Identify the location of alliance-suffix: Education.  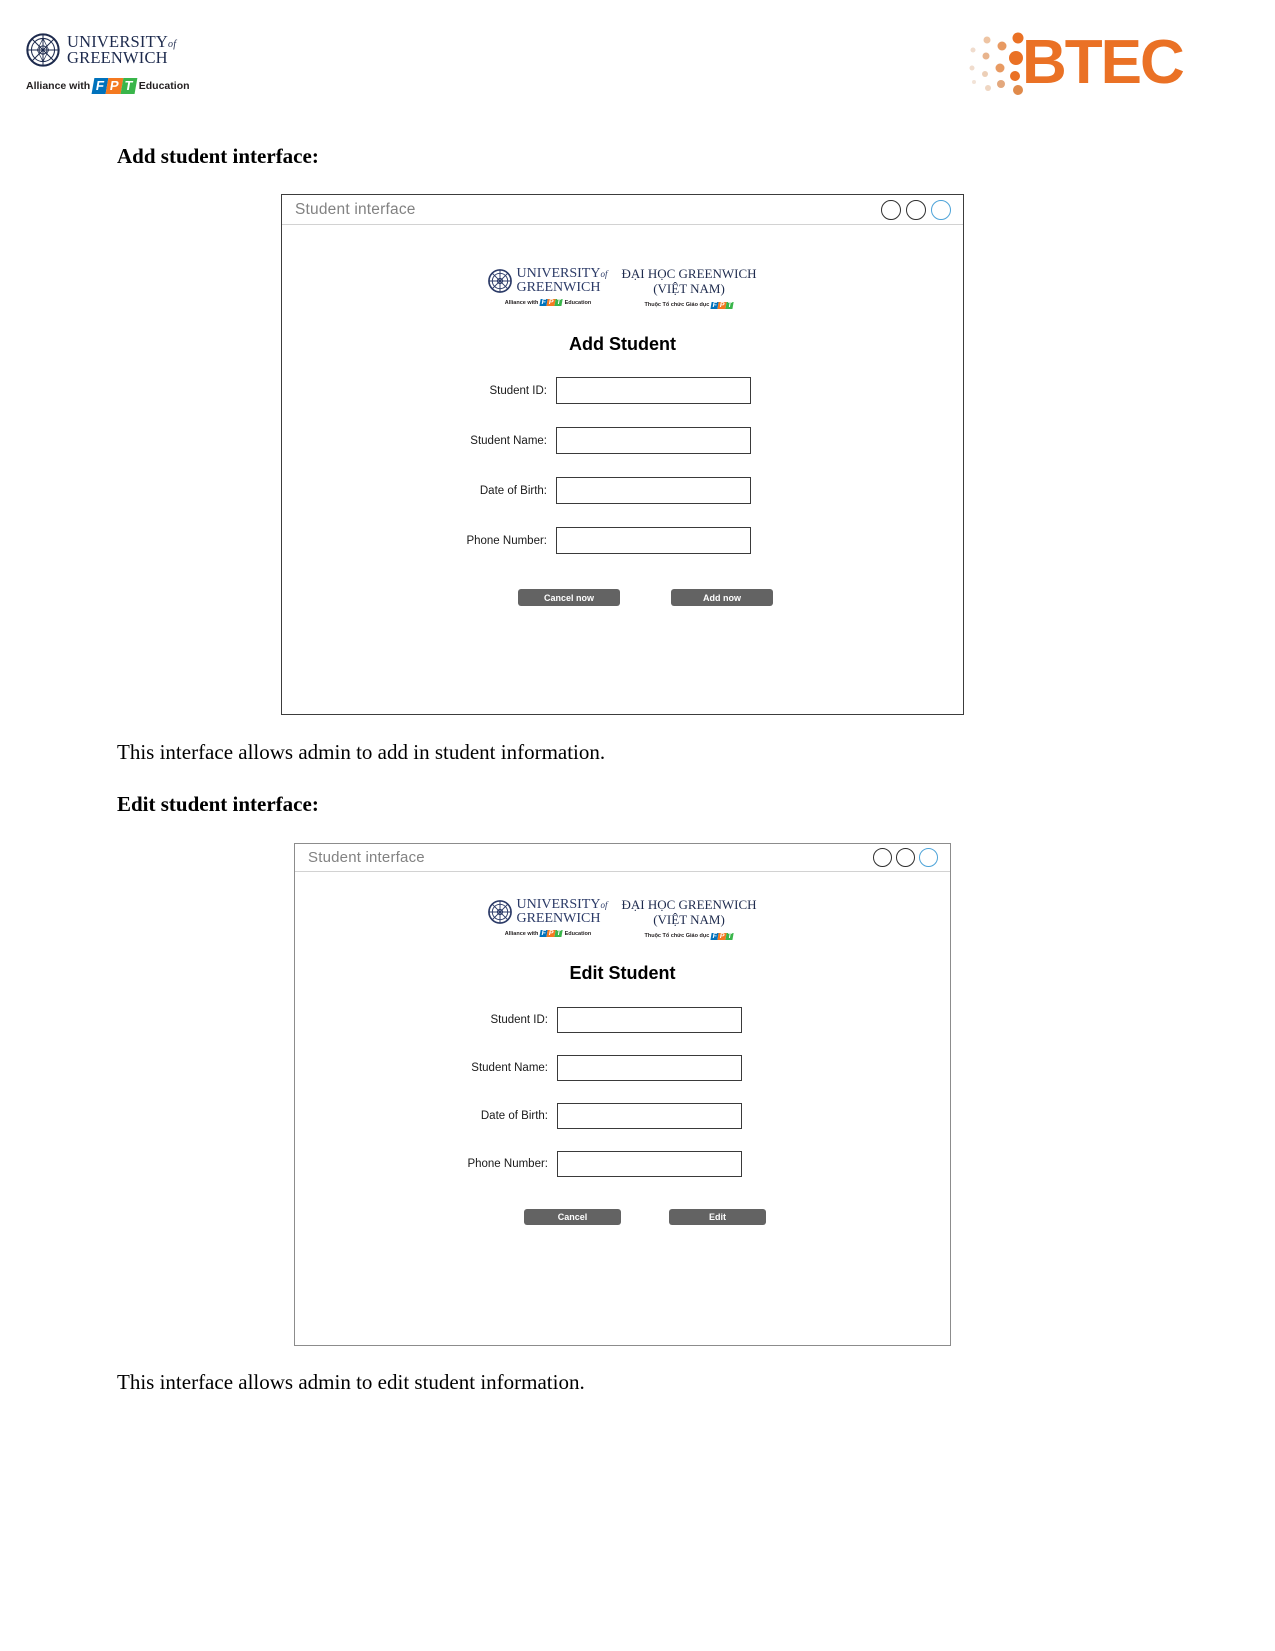
(164, 85).